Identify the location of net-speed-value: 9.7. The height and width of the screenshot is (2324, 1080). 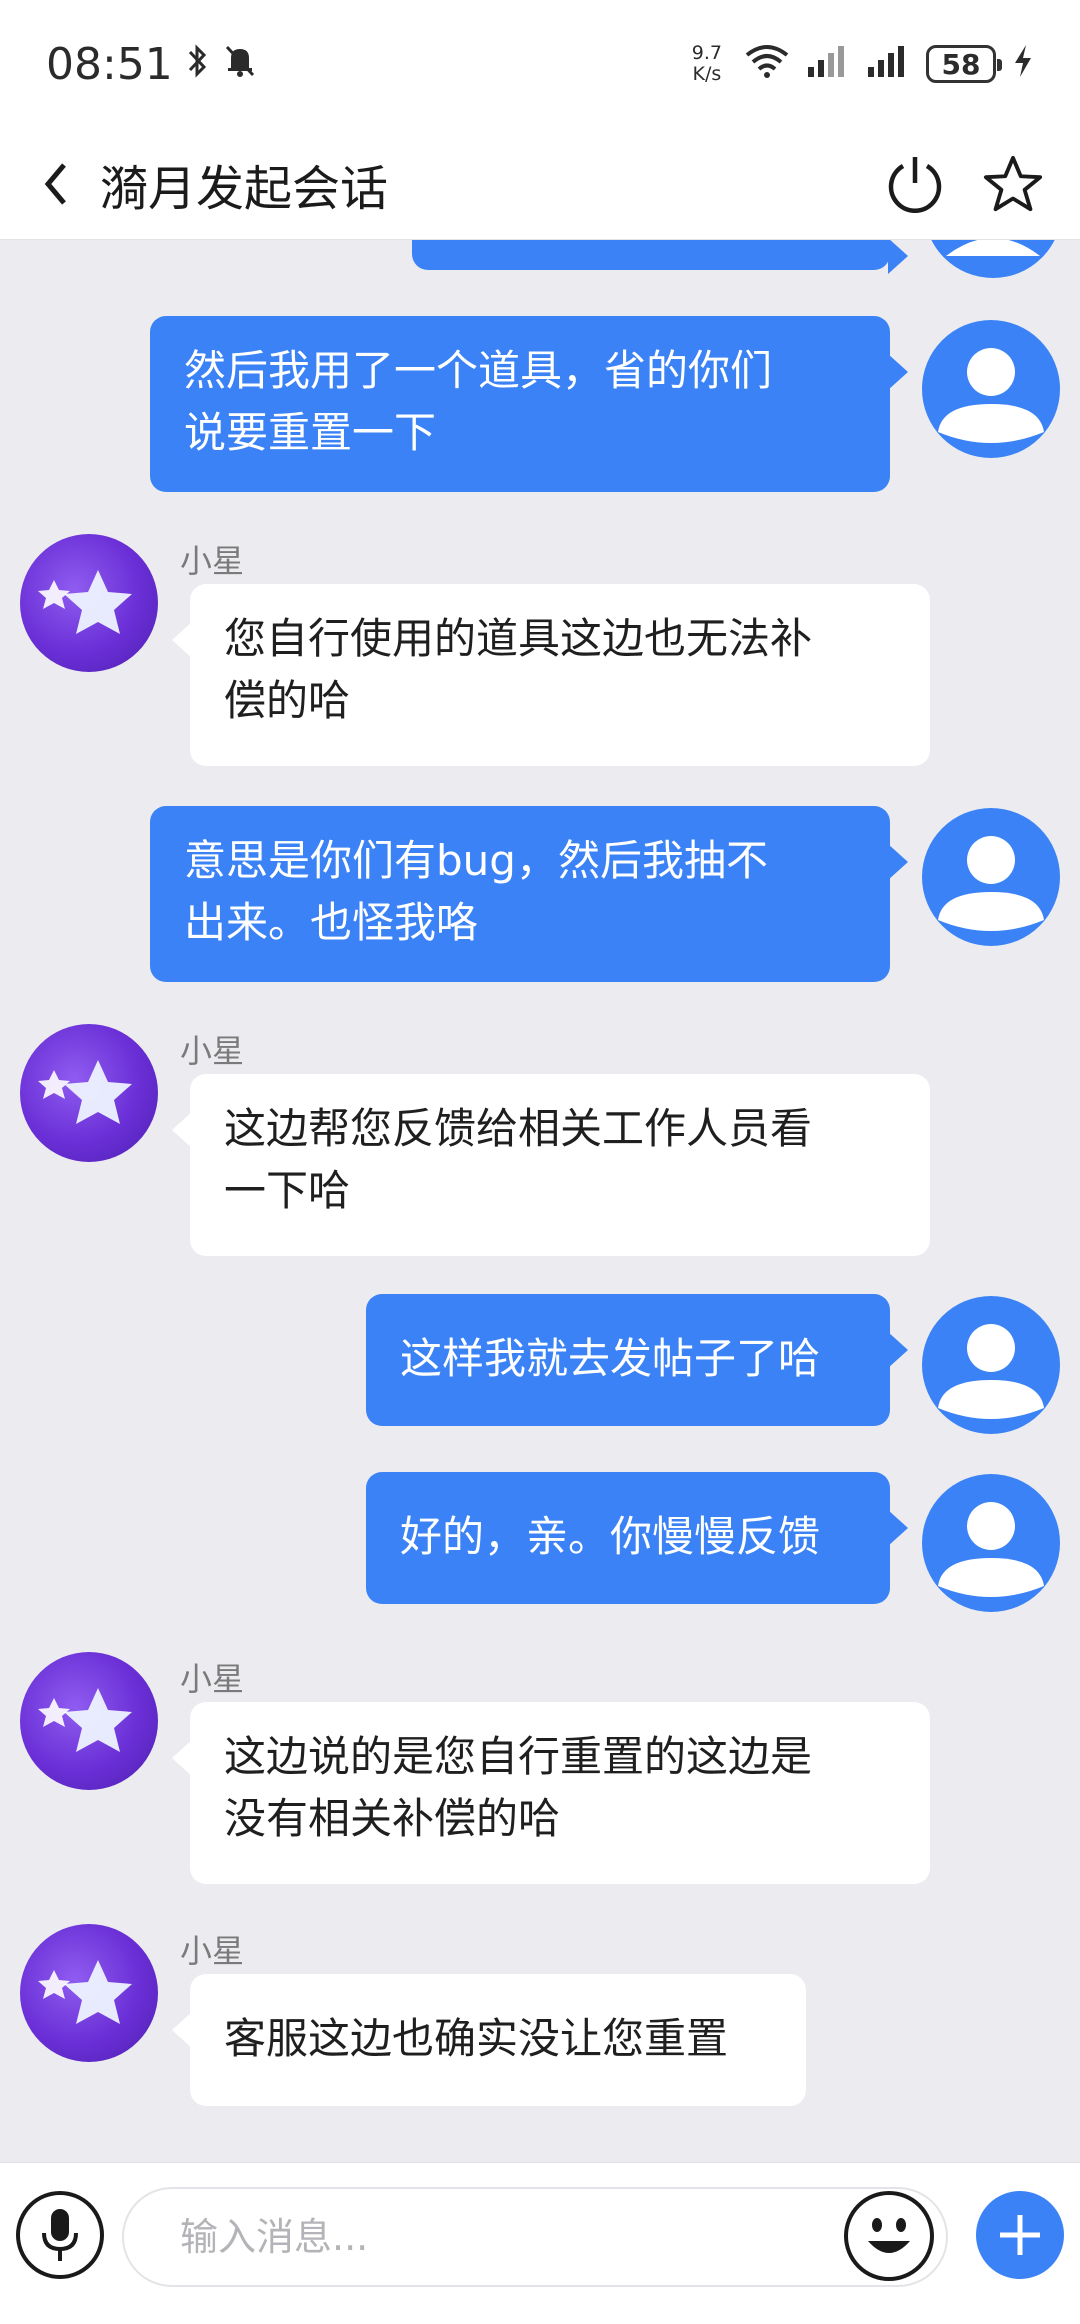
(706, 53).